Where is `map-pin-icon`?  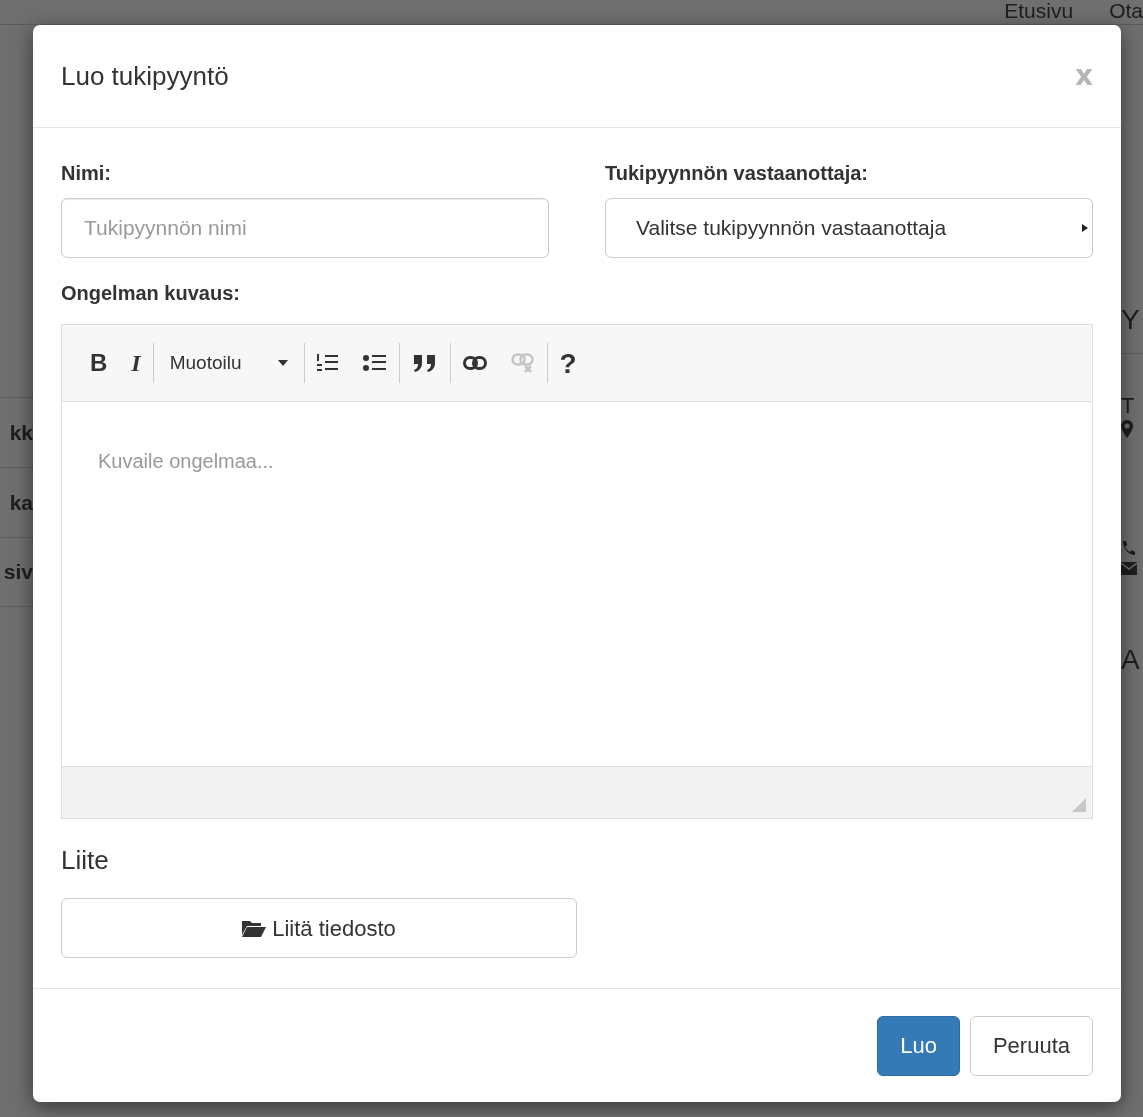 map-pin-icon is located at coordinates (1127, 429).